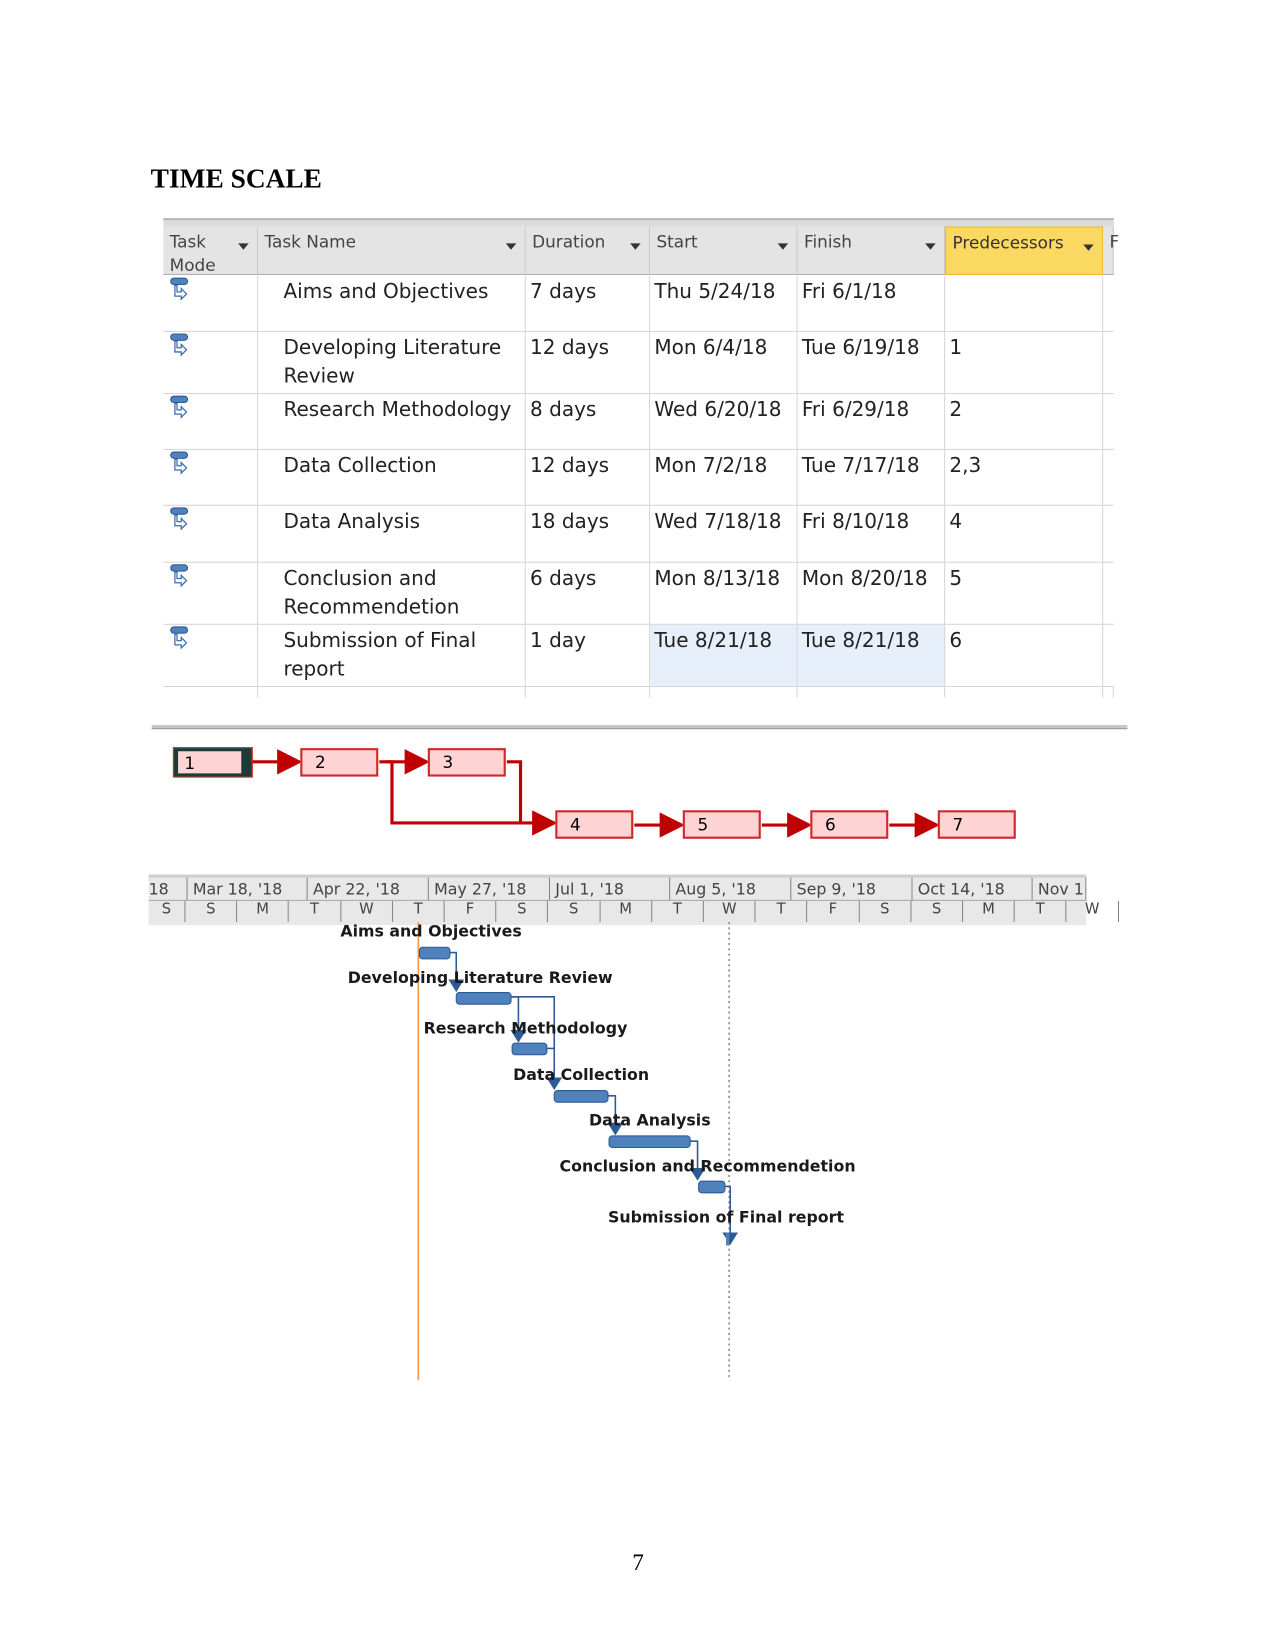 The height and width of the screenshot is (1650, 1275). Describe the element at coordinates (431, 931) in the screenshot. I see `gantt-bar-label: Aims and Objectives` at that location.